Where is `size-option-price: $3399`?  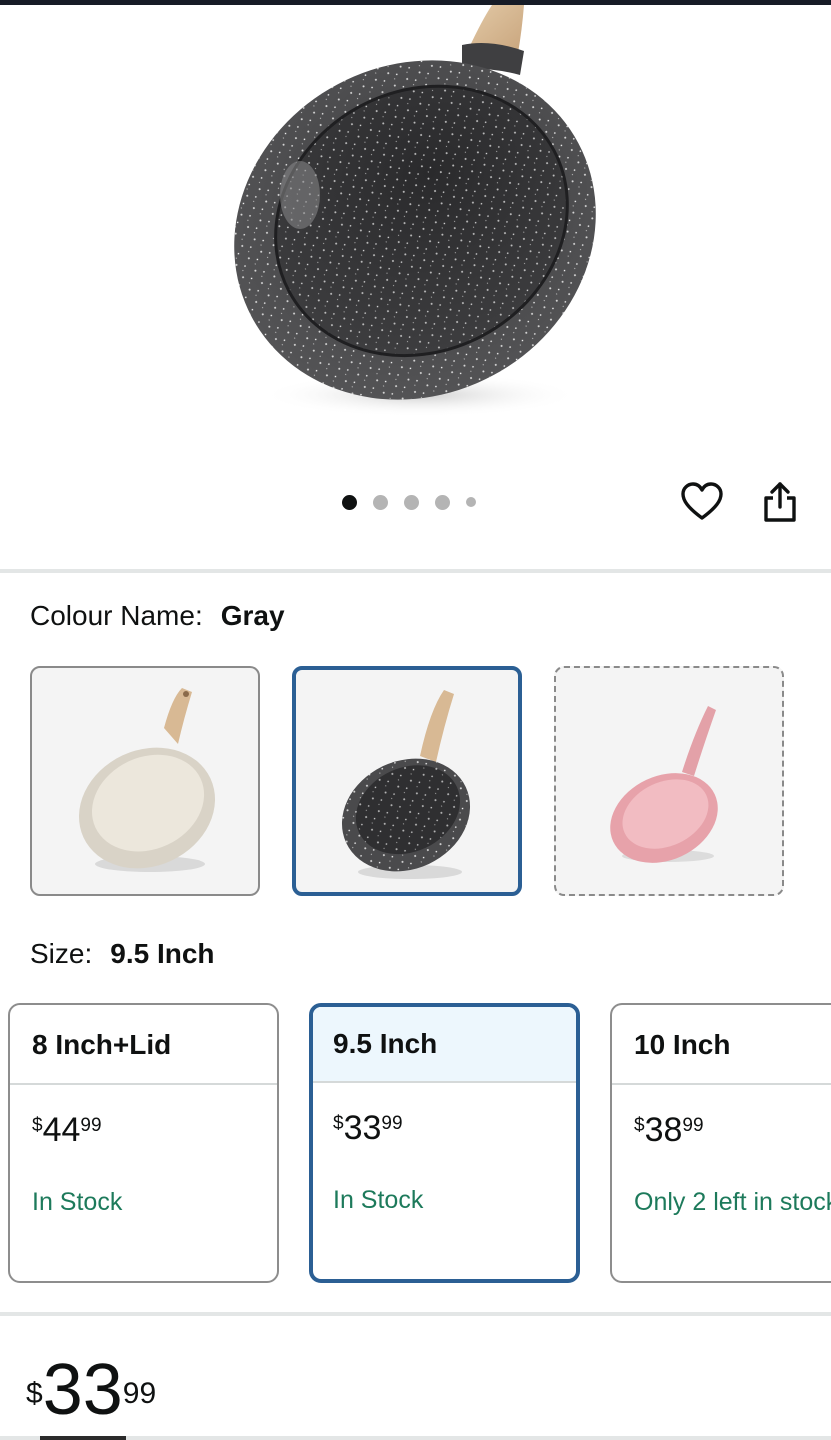
size-option-price: $3399 is located at coordinates (368, 1128).